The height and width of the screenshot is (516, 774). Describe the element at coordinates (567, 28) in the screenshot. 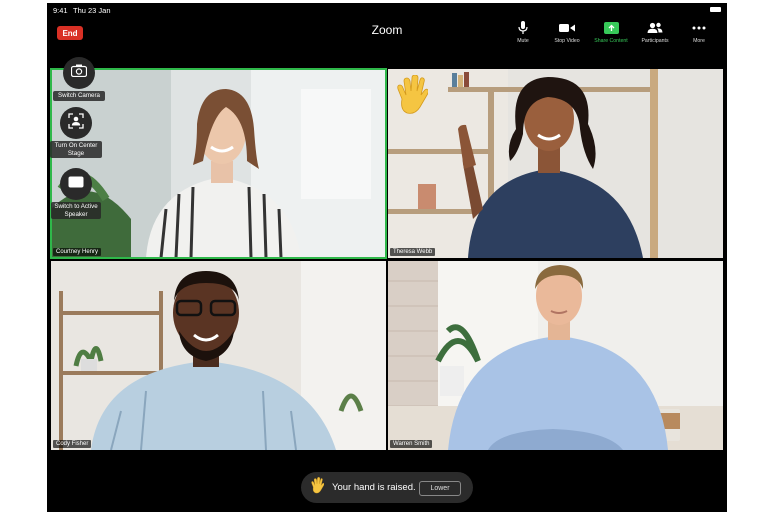

I see `video-camera-icon` at that location.